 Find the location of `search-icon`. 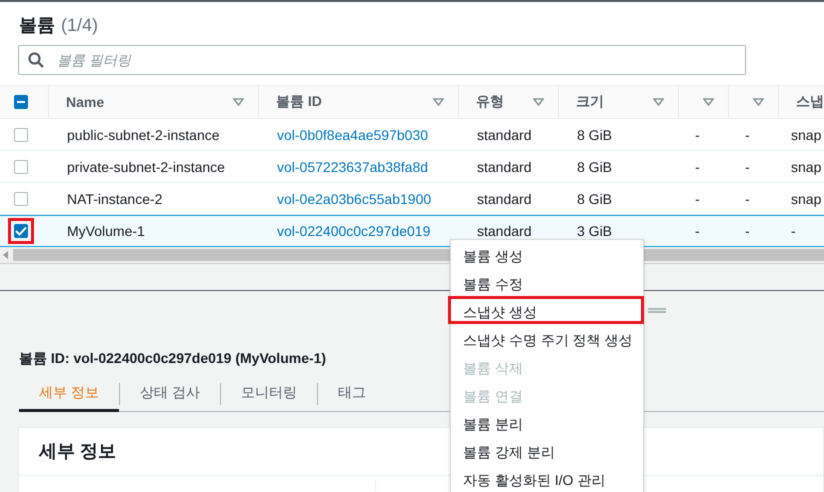

search-icon is located at coordinates (36, 60).